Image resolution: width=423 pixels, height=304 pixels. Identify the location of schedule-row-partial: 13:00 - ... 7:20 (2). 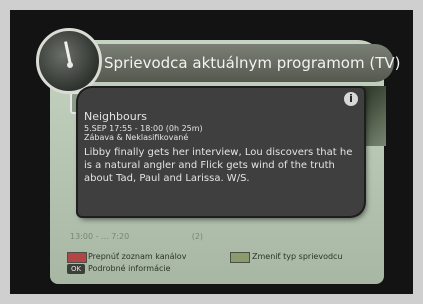
(136, 236).